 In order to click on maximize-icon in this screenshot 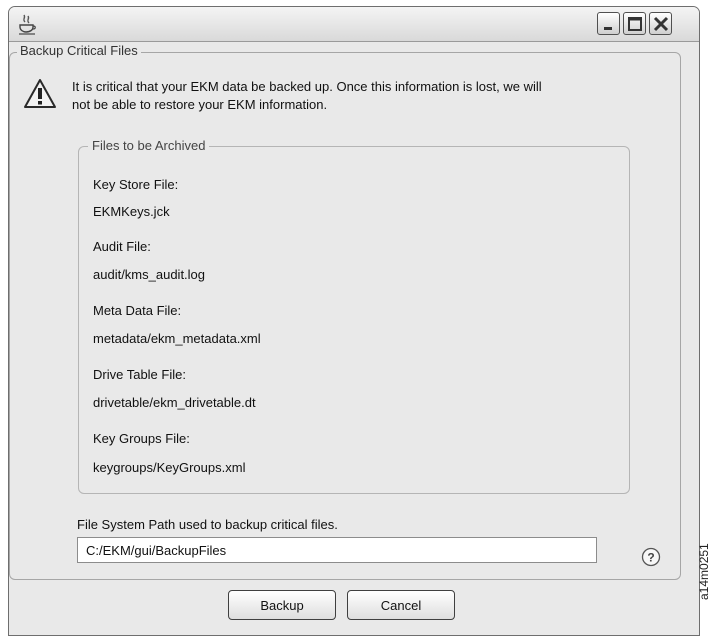, I will do `click(635, 24)`.